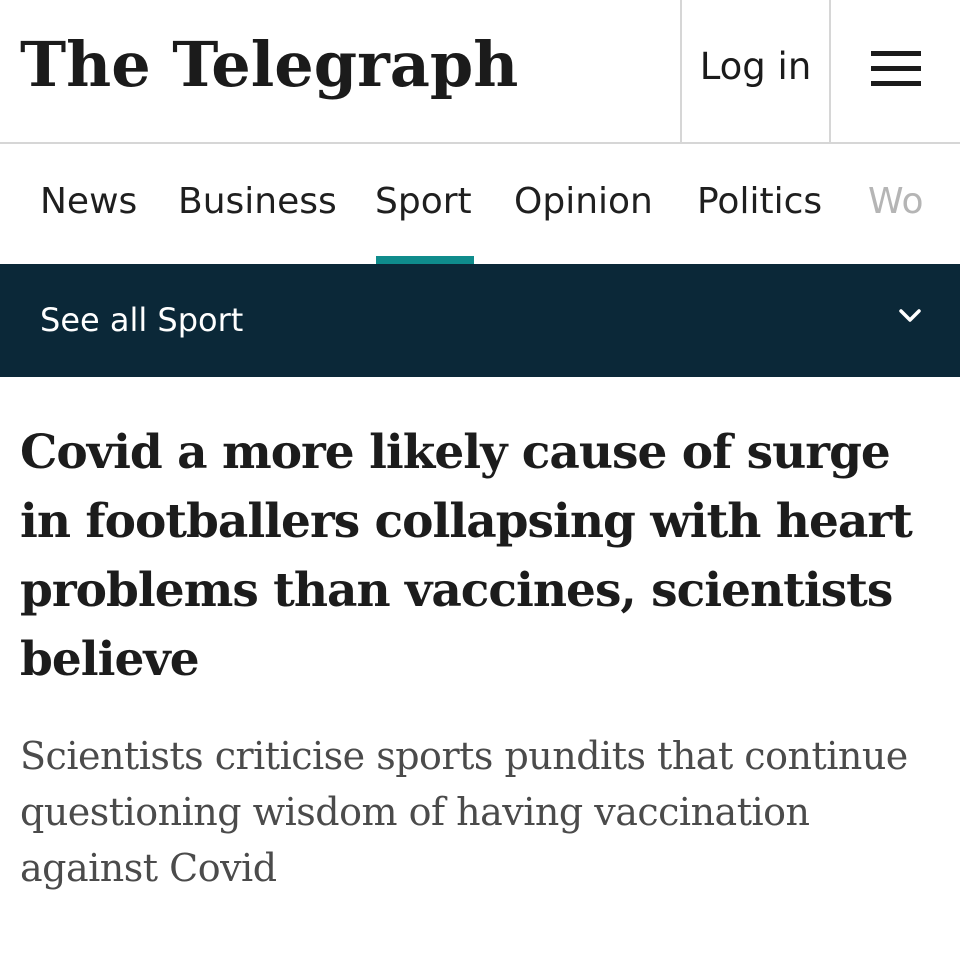 This screenshot has width=960, height=960. Describe the element at coordinates (759, 202) in the screenshot. I see `nav-item-politics: Politics` at that location.